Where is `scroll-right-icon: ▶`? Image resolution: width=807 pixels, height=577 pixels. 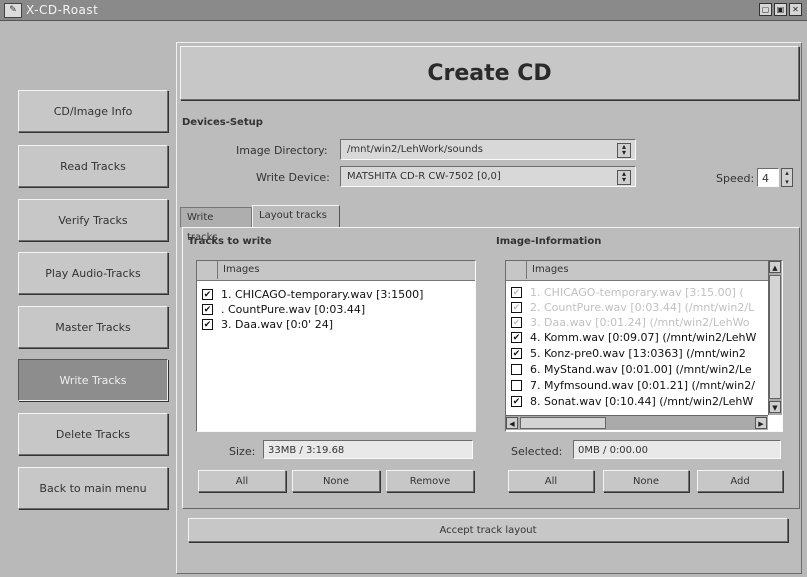 scroll-right-icon: ▶ is located at coordinates (761, 423).